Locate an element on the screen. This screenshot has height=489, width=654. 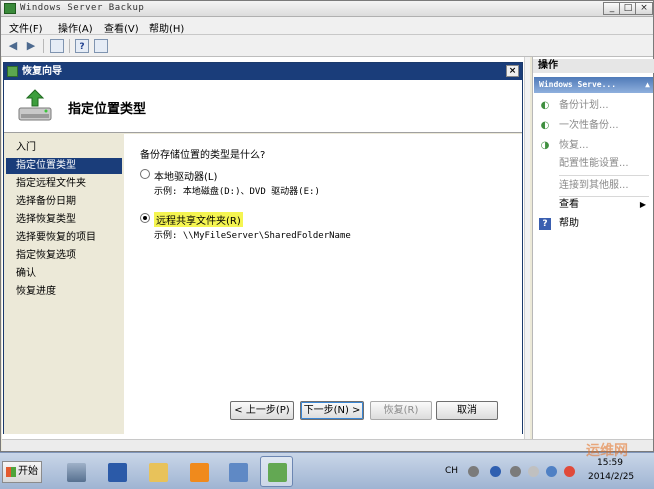
windows-logo-icon is located at coordinates (11, 472).